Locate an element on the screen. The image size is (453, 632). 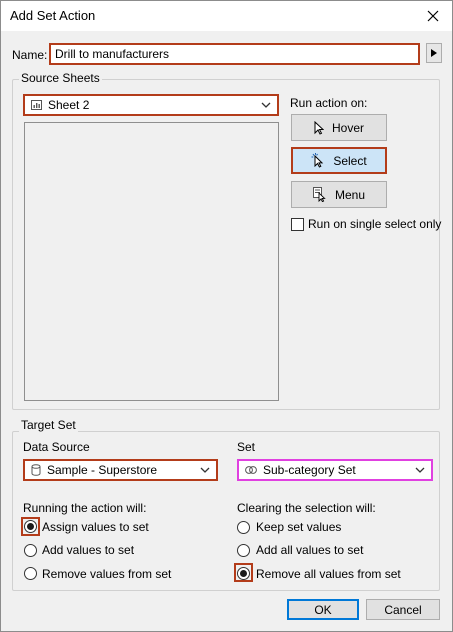
set-dropdown: Sub-category Set is located at coordinates (335, 470).